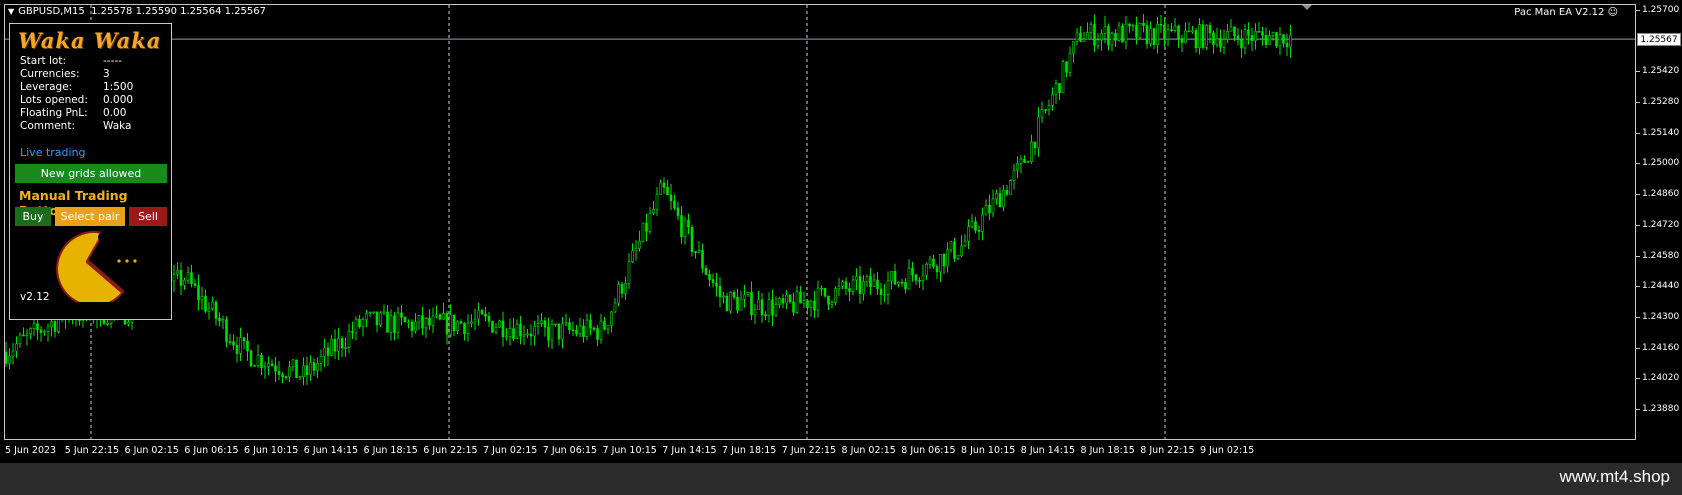  Describe the element at coordinates (1614, 476) in the screenshot. I see `brand-watermark: www.mt4.shop` at that location.